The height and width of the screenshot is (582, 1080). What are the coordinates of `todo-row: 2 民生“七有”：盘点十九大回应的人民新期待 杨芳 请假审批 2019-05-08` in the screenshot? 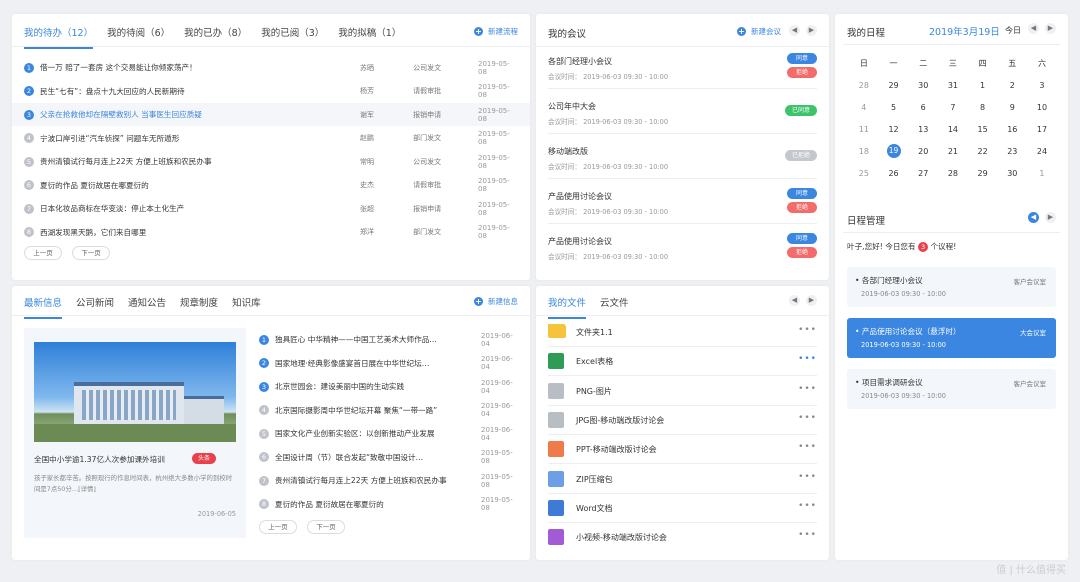 It's located at (271, 91).